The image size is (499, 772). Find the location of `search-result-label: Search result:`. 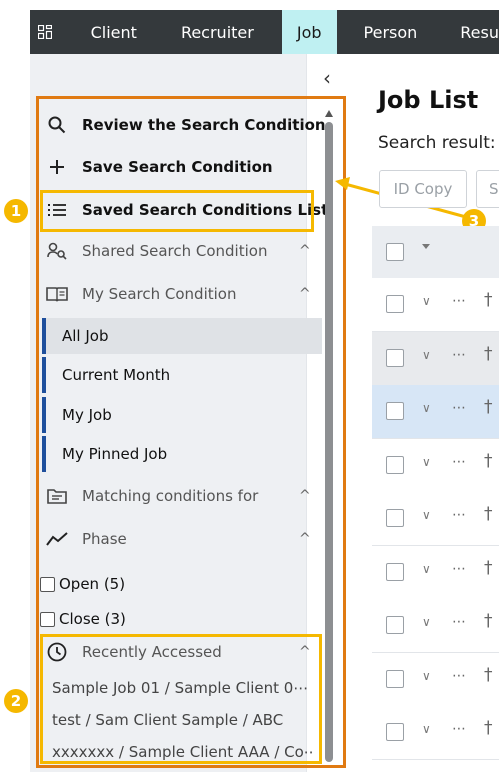

search-result-label: Search result: is located at coordinates (437, 143).